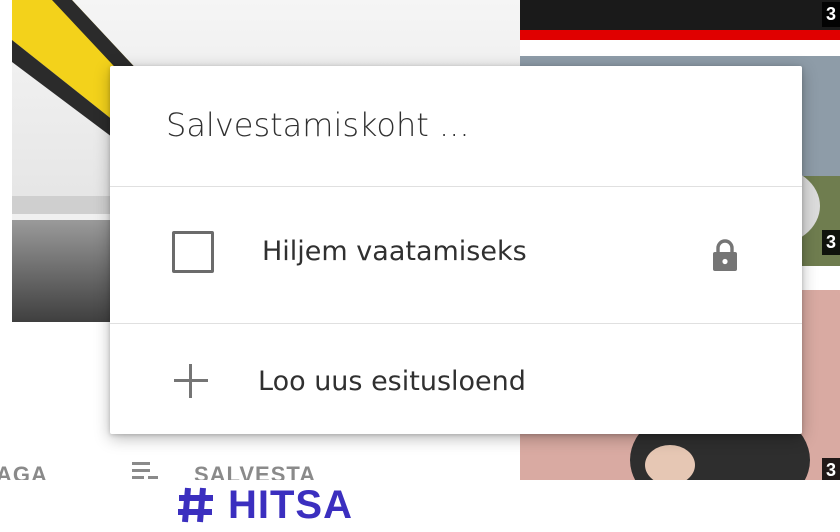 This screenshot has width=840, height=532. I want to click on action-label-partial: AGA, so click(24, 471).